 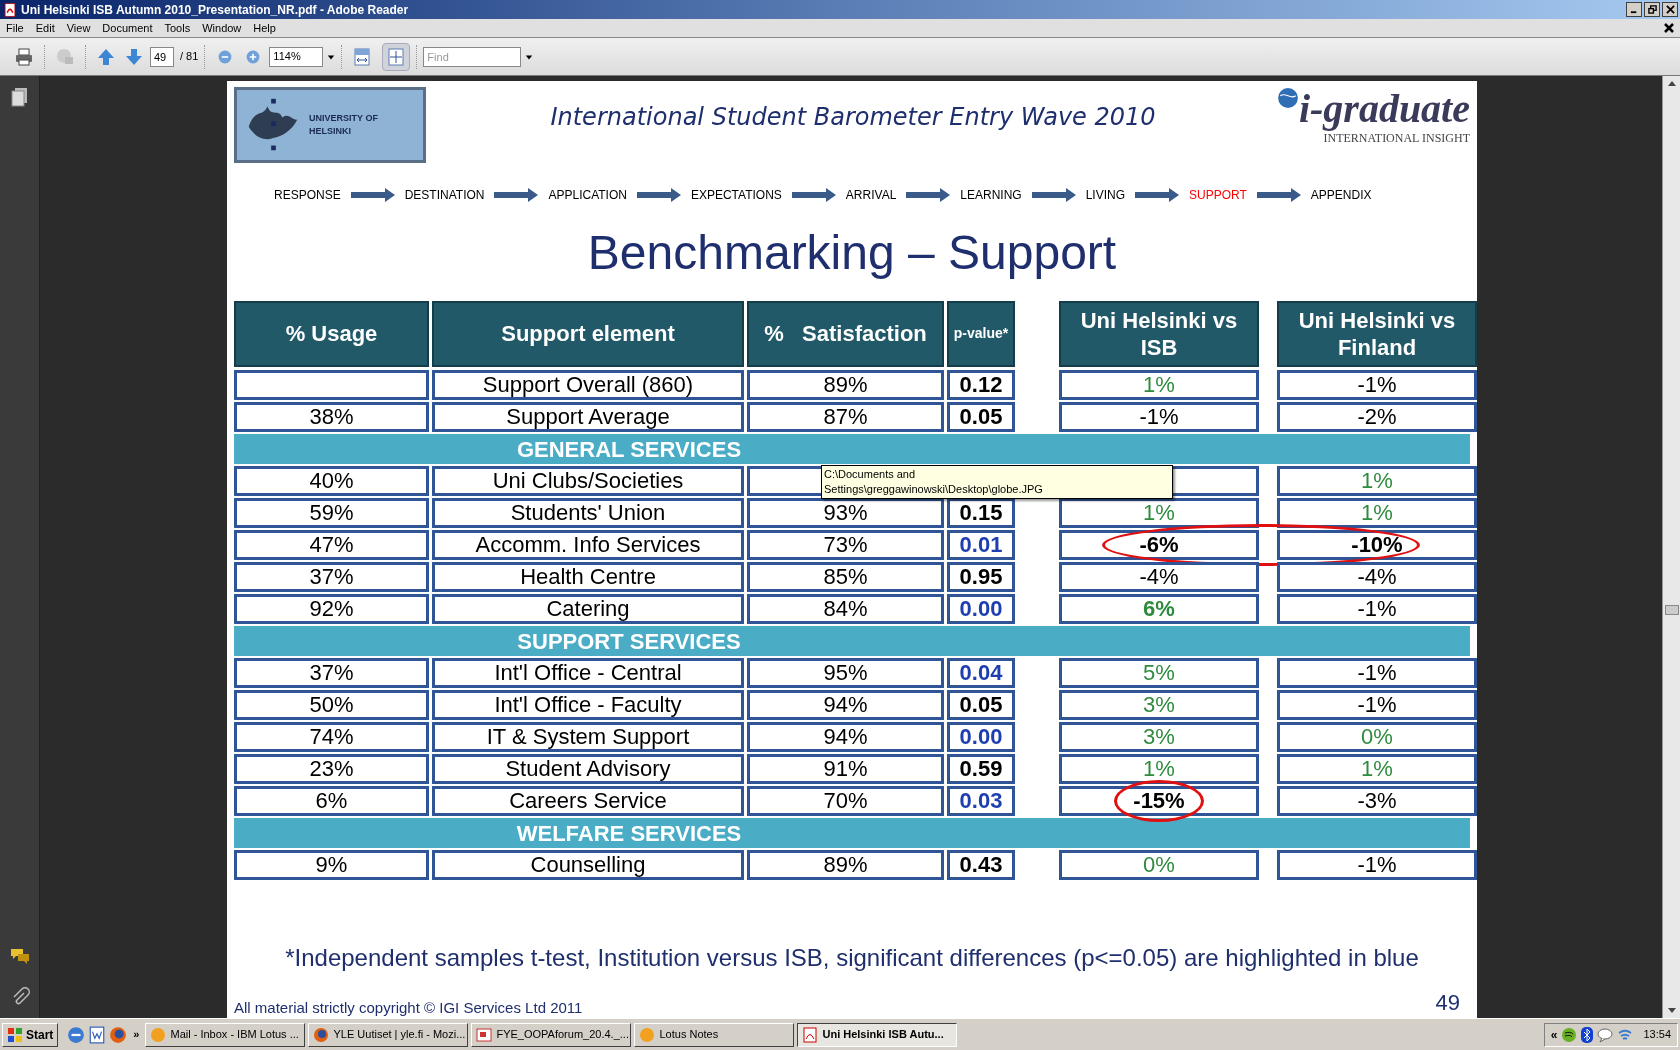 What do you see at coordinates (15, 28) in the screenshot?
I see `menu-item: File` at bounding box center [15, 28].